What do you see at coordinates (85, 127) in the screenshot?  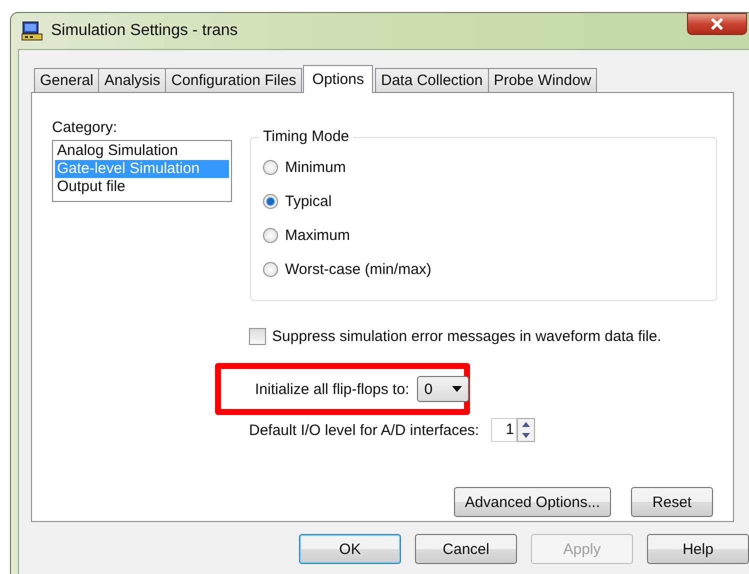 I see `category-label: Category:` at bounding box center [85, 127].